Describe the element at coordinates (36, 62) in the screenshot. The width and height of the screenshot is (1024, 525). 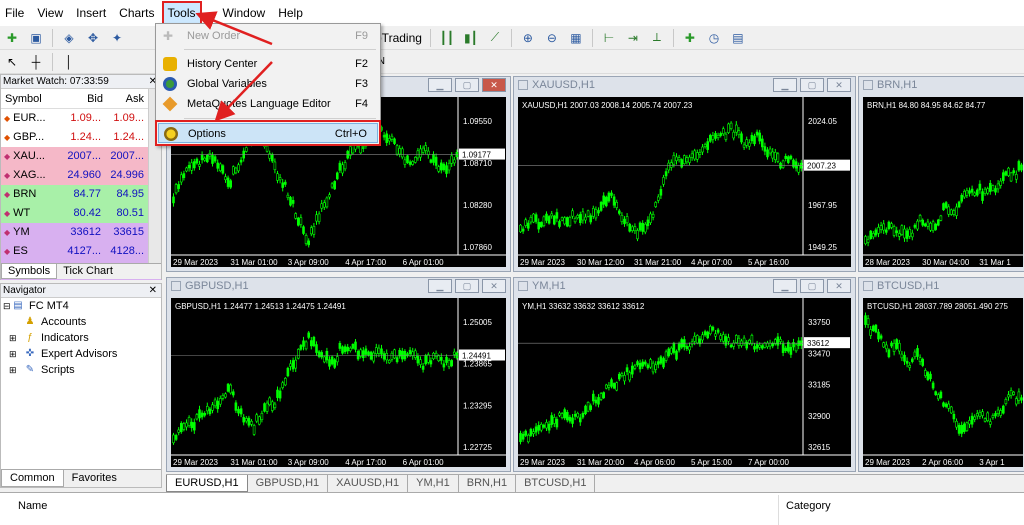
I see `crosshair-icon: ┼` at that location.